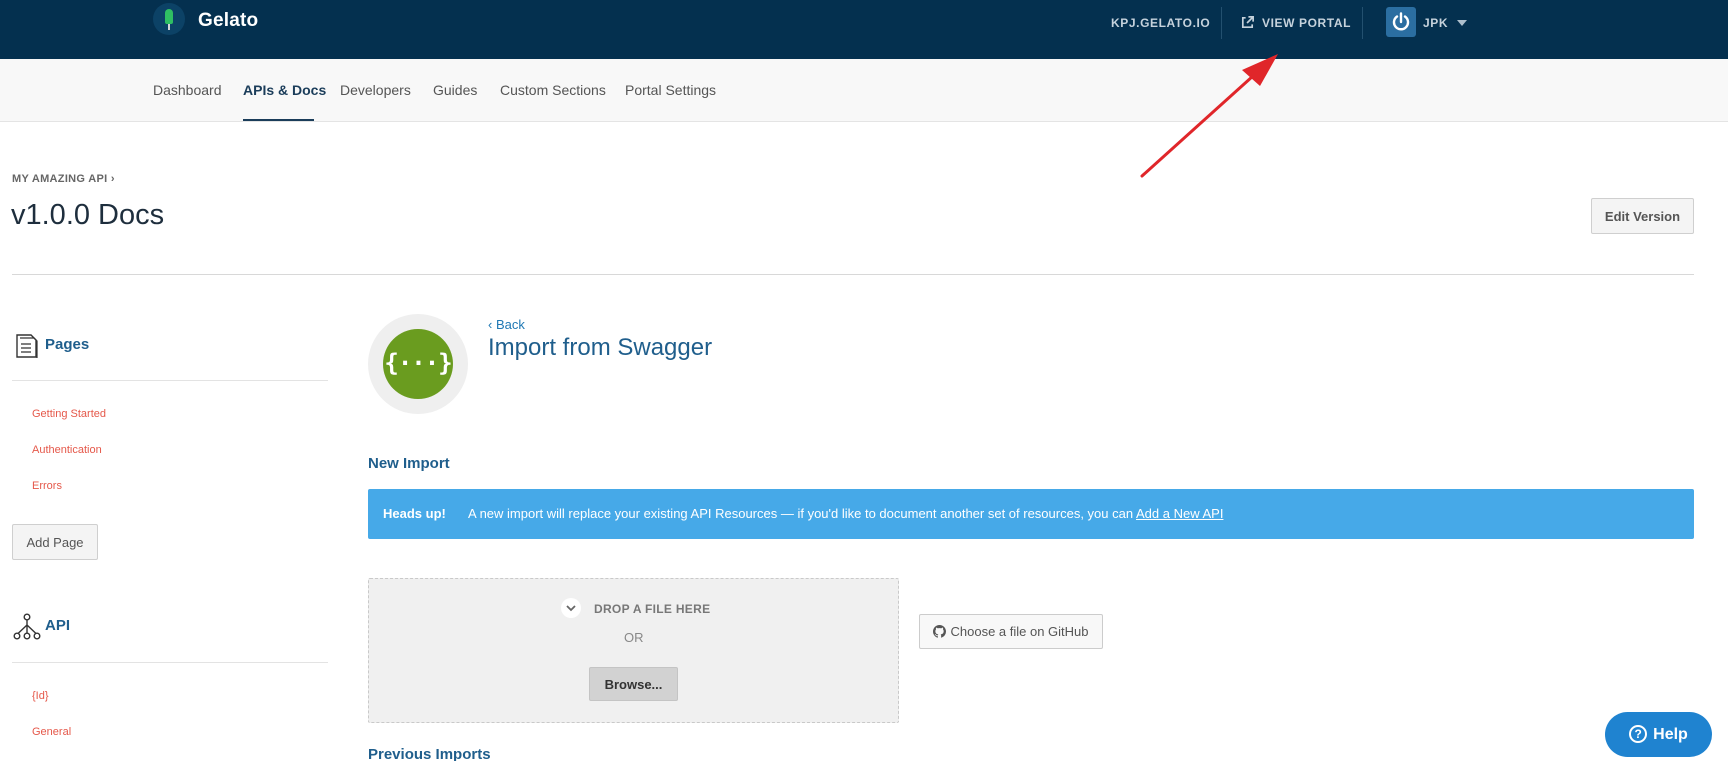  I want to click on swagger-glyph: {···}, so click(418, 363).